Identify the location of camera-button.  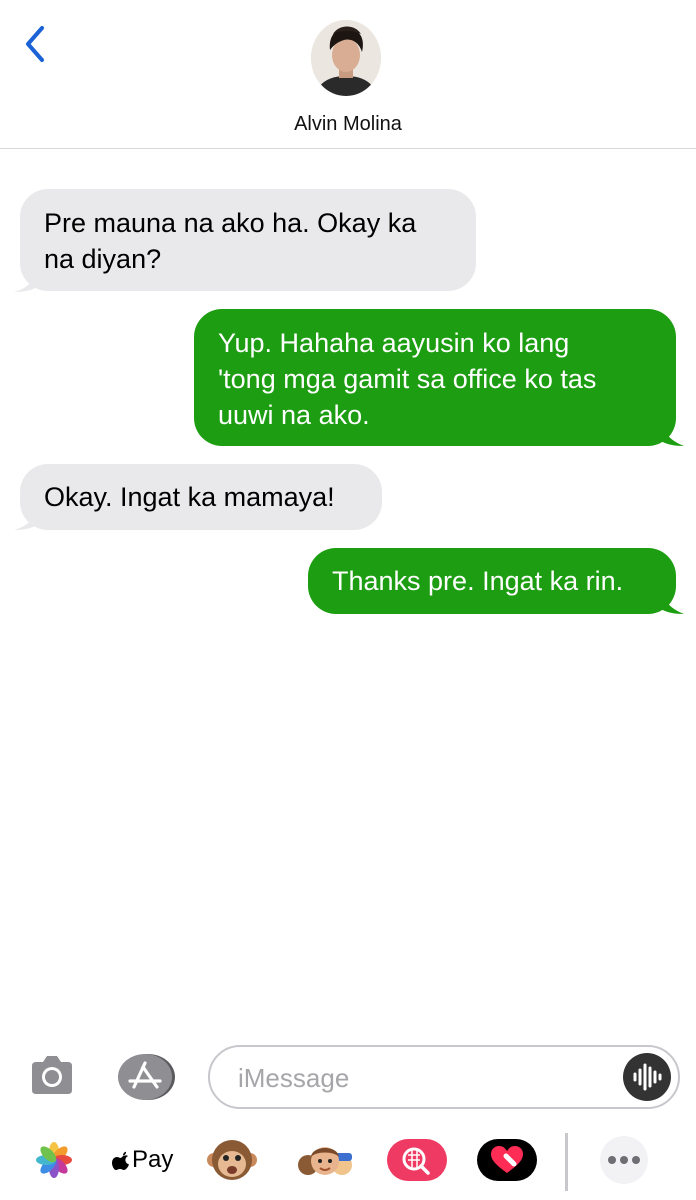
(52, 1076).